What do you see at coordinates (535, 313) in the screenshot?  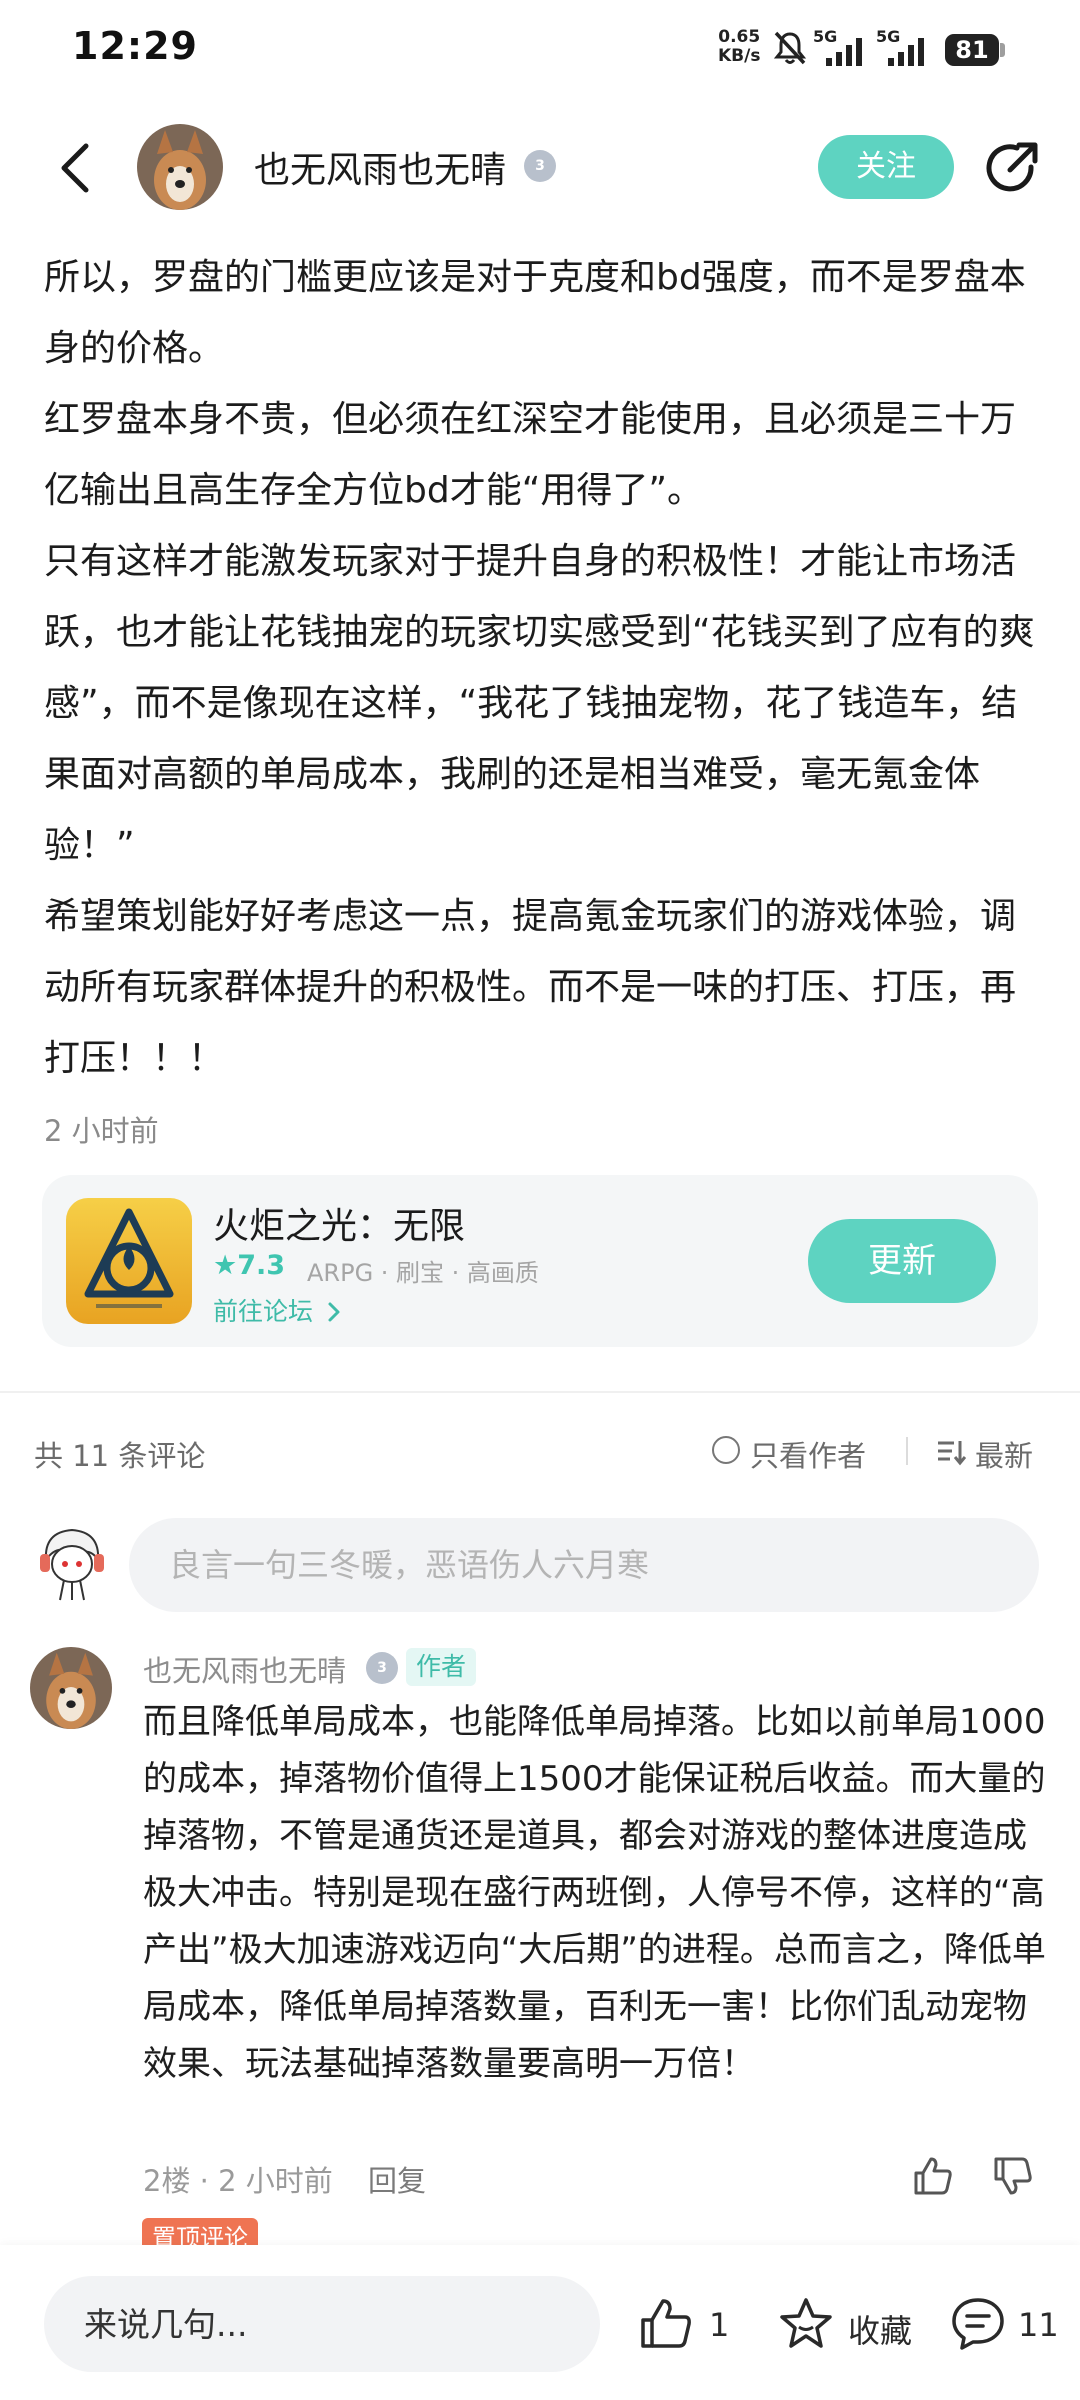 I see `post-paragraph: 所以，罗盘的门槛更应该是对于克度和bd强度，而不是罗盘本身的价格。` at bounding box center [535, 313].